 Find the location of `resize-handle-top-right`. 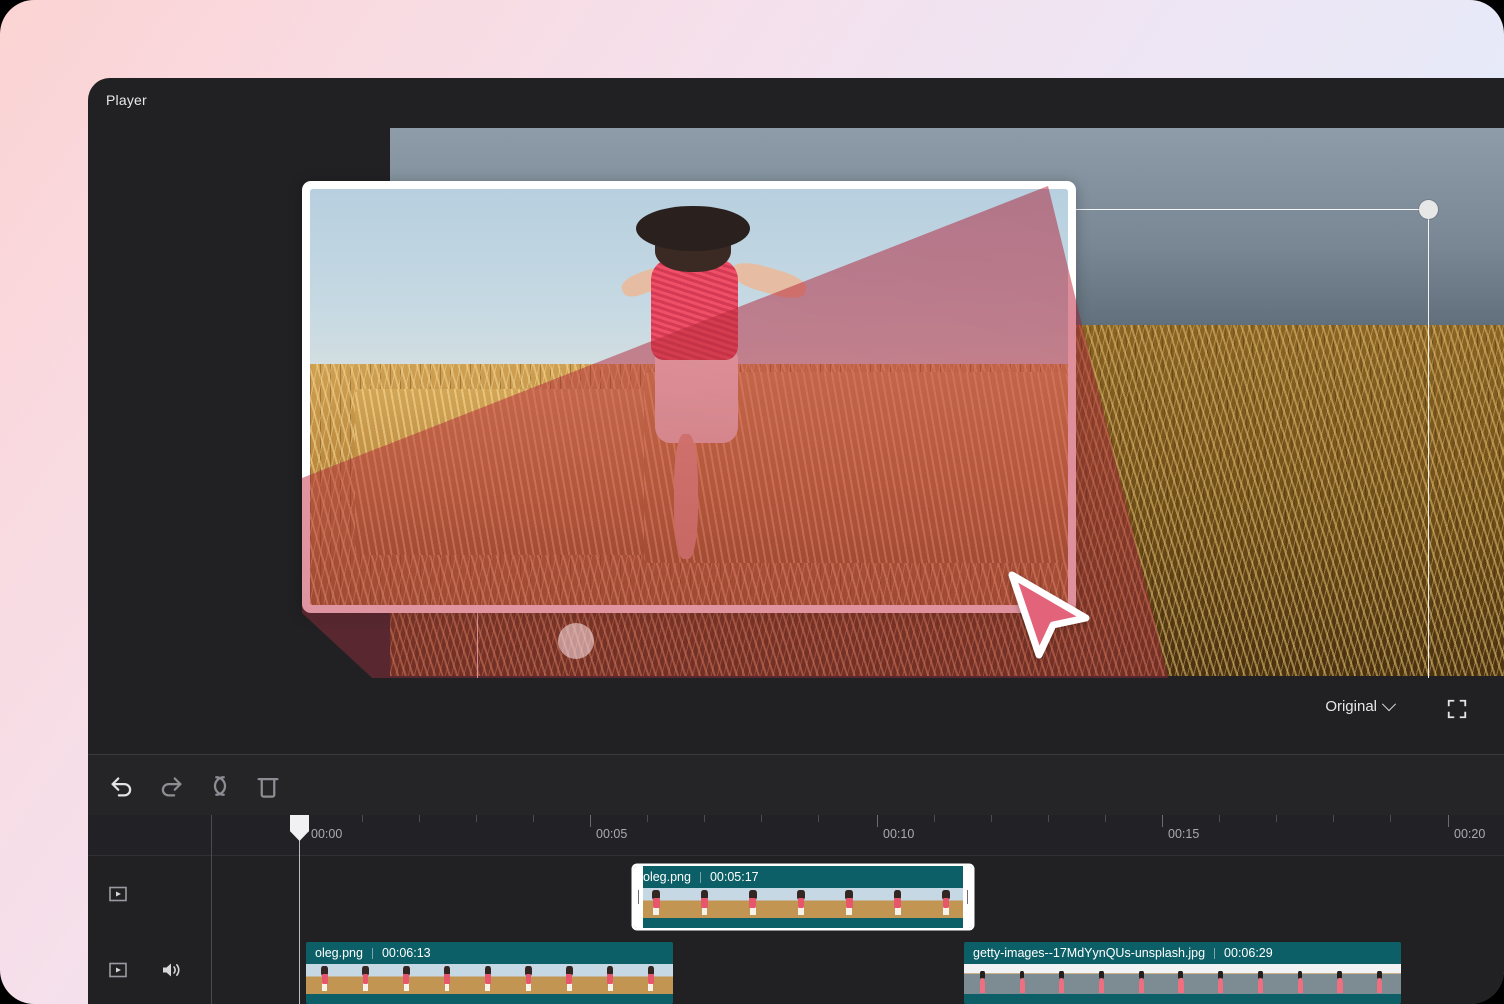

resize-handle-top-right is located at coordinates (1428, 209).